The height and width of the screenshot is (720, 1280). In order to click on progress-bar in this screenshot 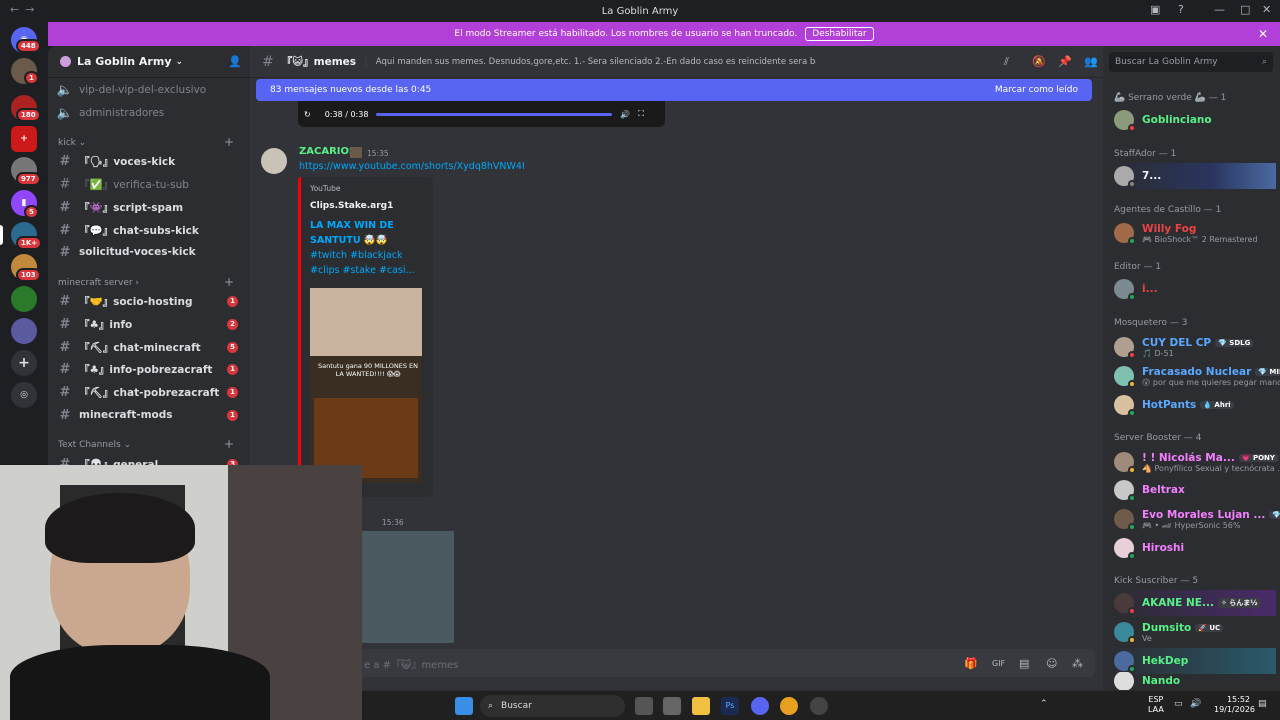, I will do `click(494, 114)`.